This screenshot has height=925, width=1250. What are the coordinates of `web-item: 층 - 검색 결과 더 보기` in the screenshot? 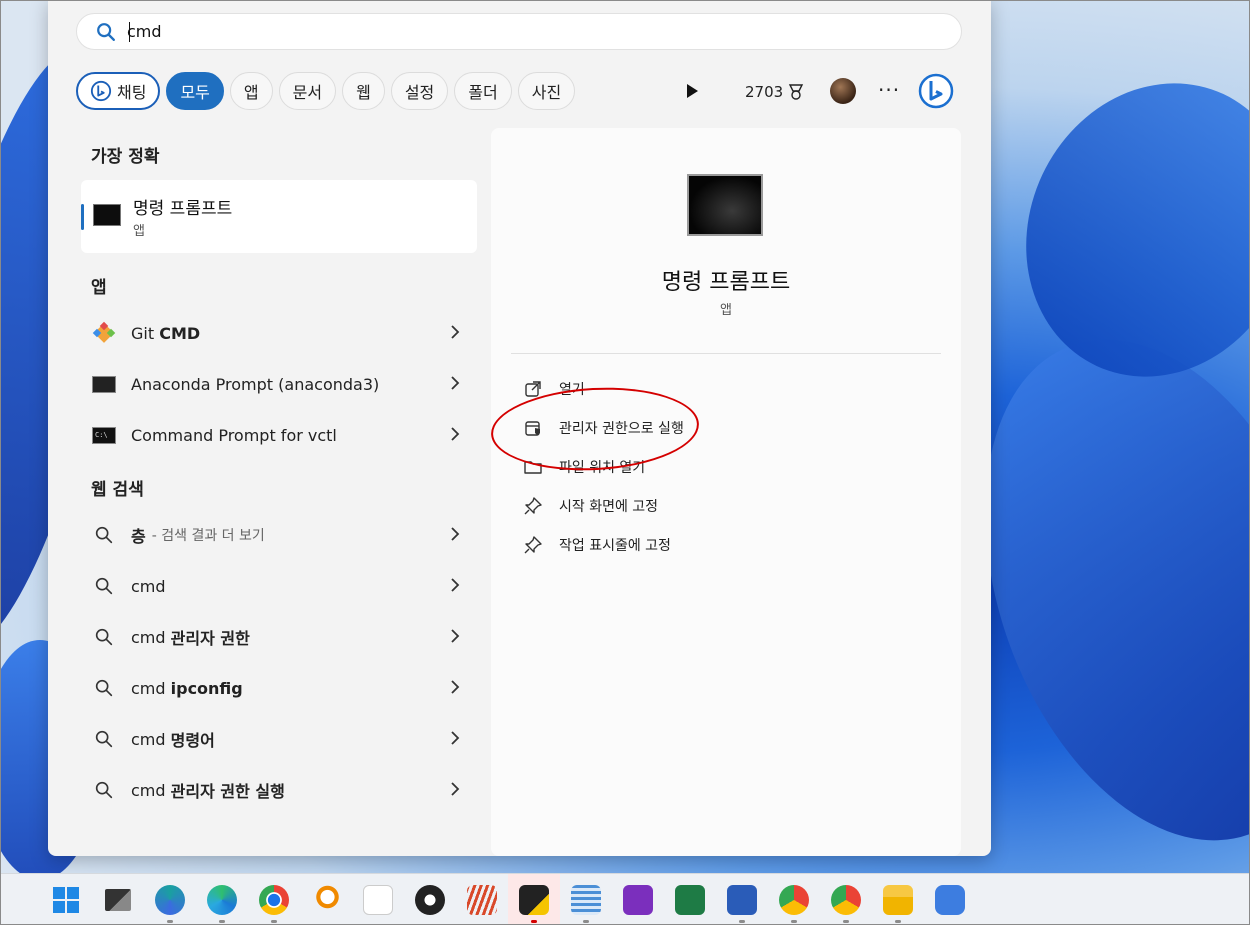 It's located at (276, 535).